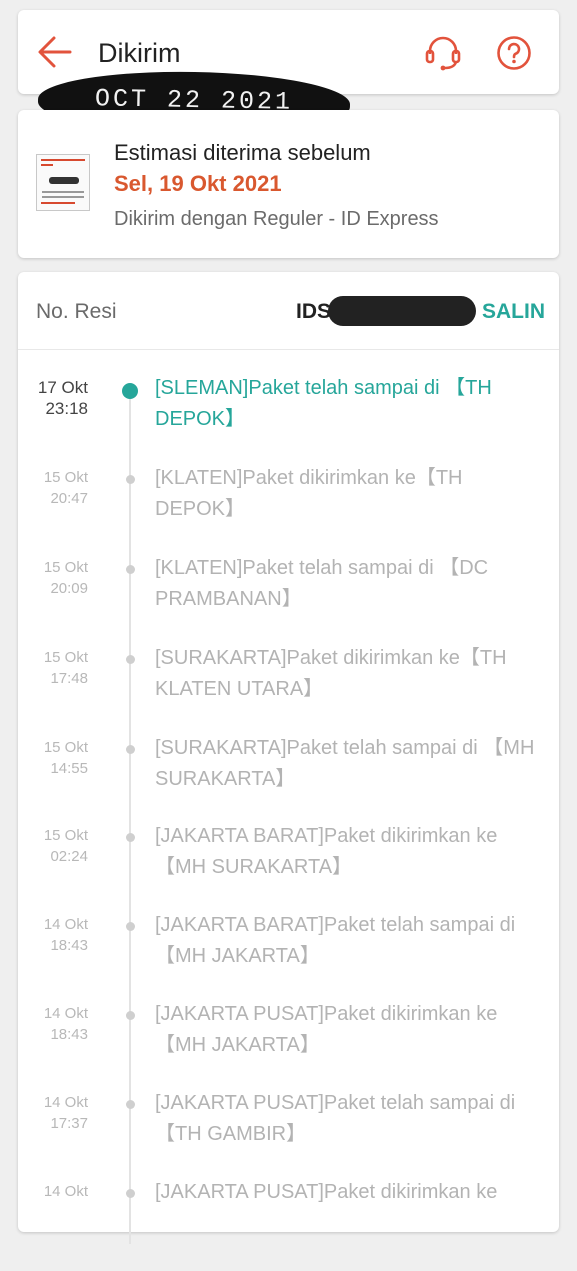  I want to click on shipping-method: Dikirim dengan Reguler - ID Express, so click(276, 219).